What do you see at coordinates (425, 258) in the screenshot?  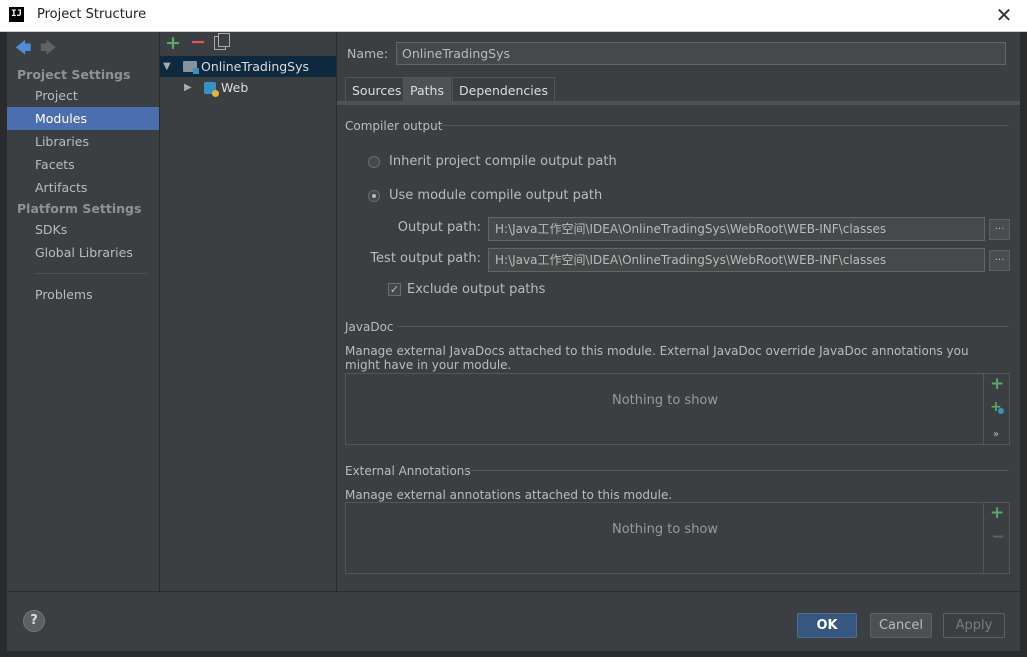 I see `test-output-path-label: Test output path:` at bounding box center [425, 258].